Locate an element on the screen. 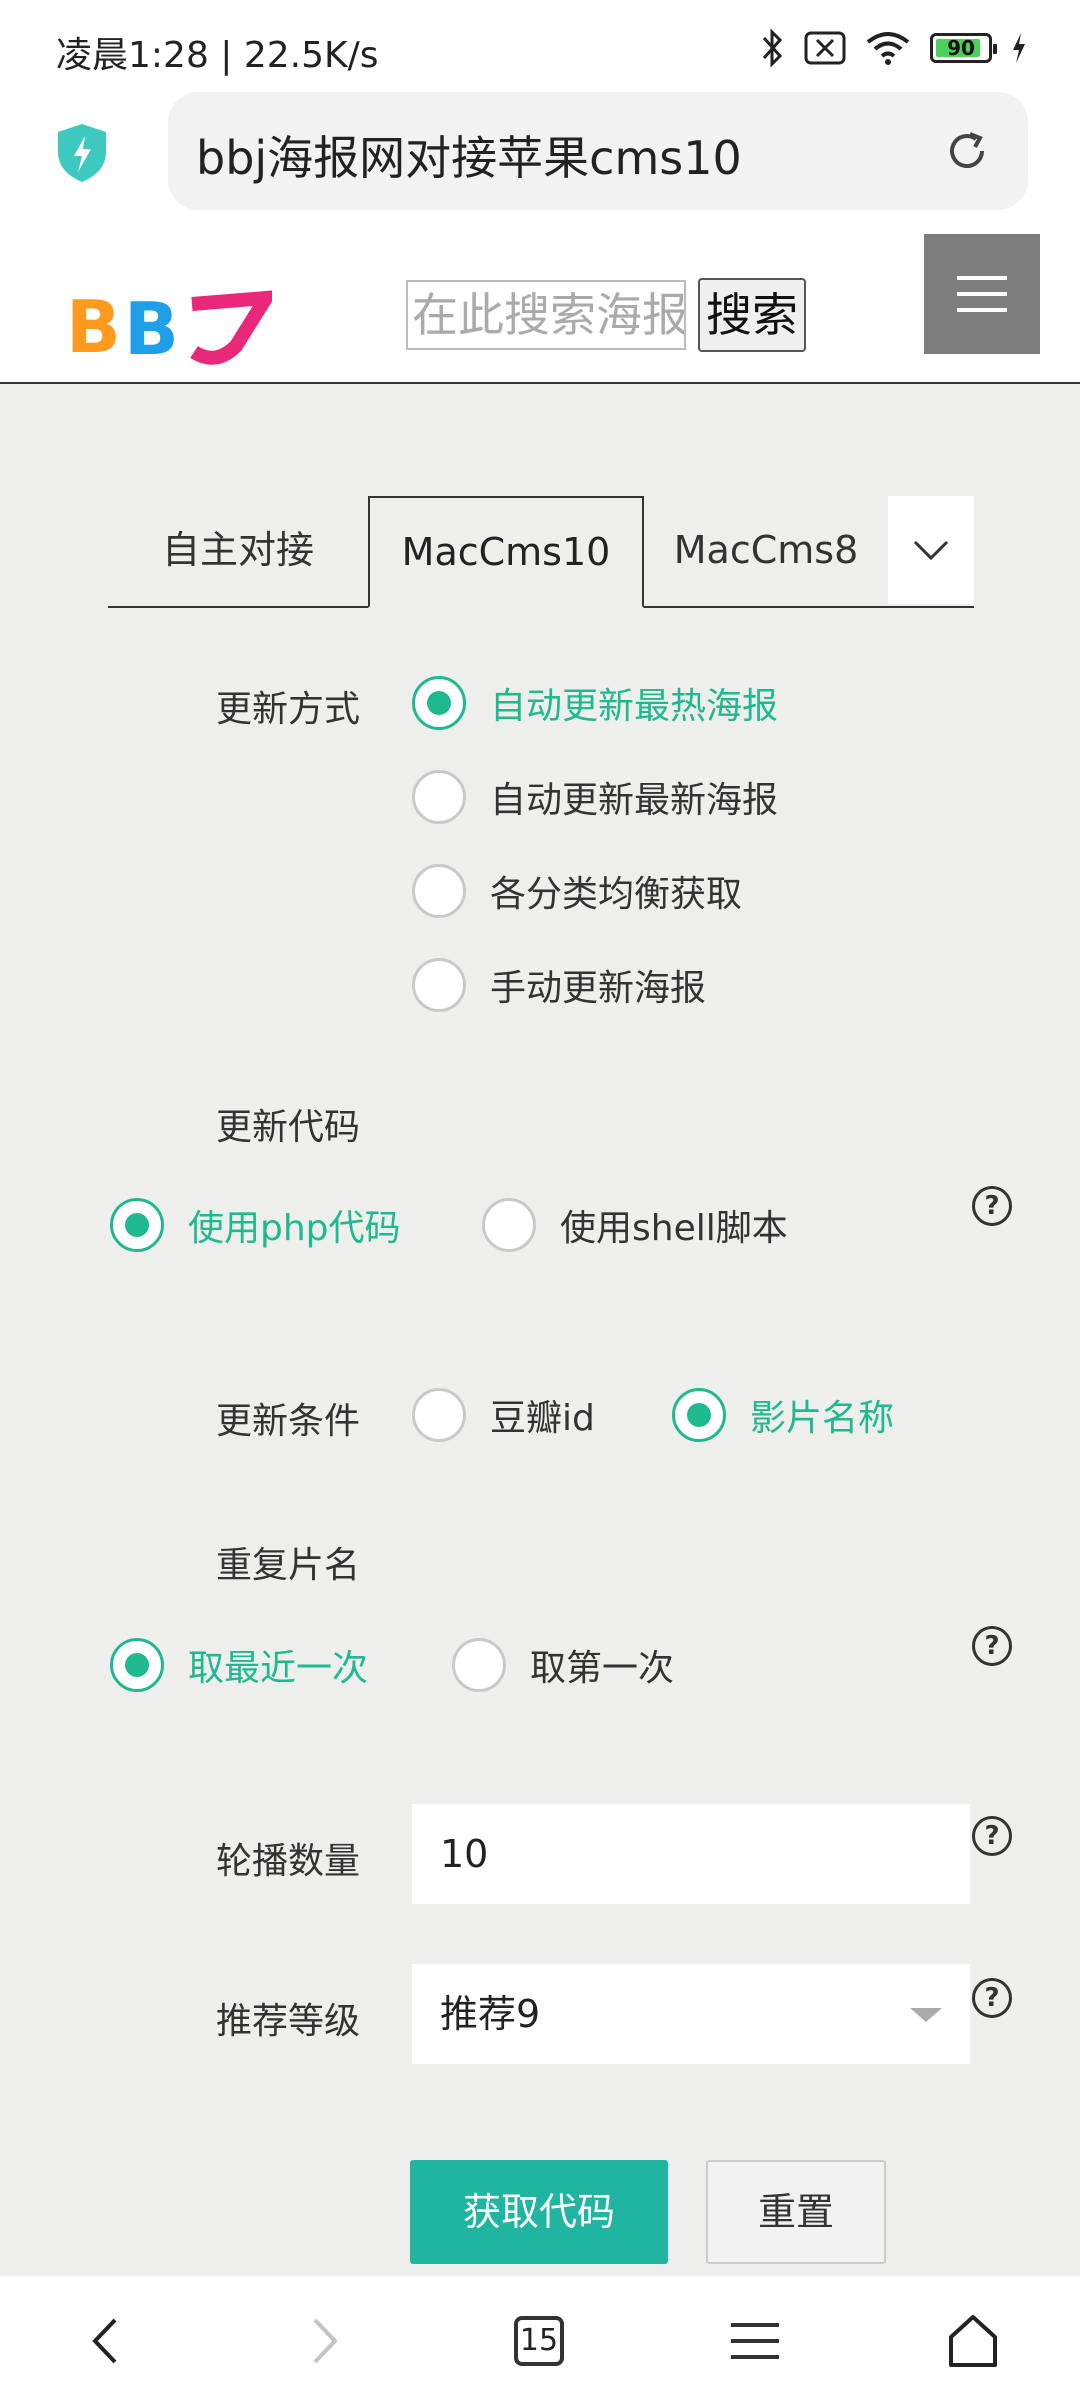  update-code-option: 使用shell脚本 is located at coordinates (635, 1225).